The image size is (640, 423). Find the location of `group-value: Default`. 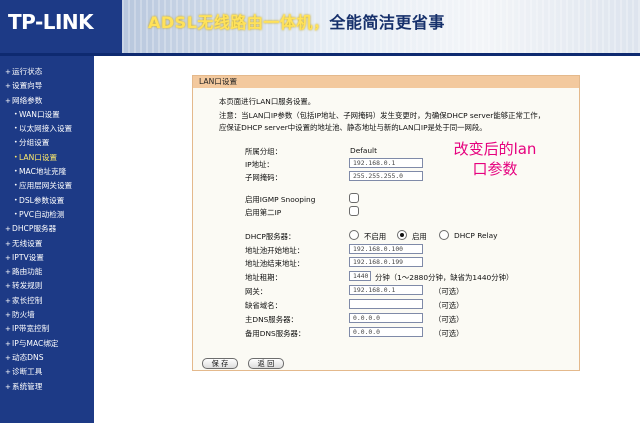

group-value: Default is located at coordinates (364, 150).